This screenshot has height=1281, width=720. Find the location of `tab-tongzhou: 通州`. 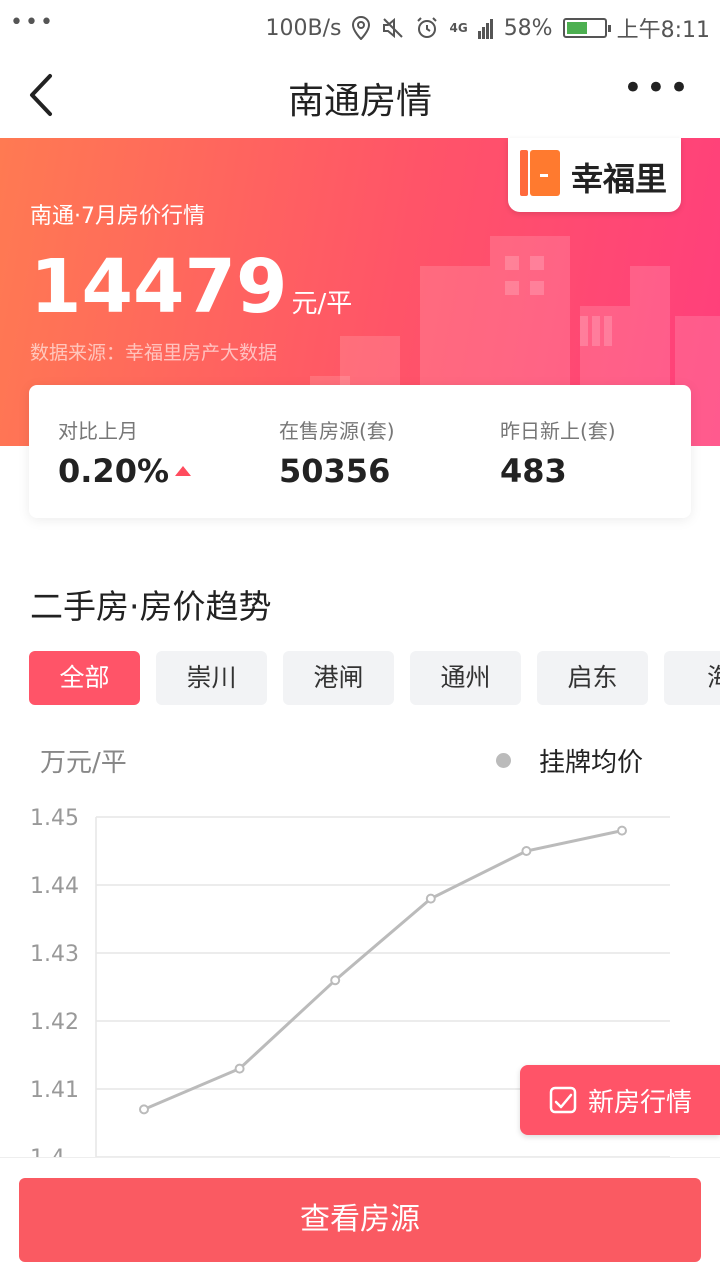

tab-tongzhou: 通州 is located at coordinates (465, 678).